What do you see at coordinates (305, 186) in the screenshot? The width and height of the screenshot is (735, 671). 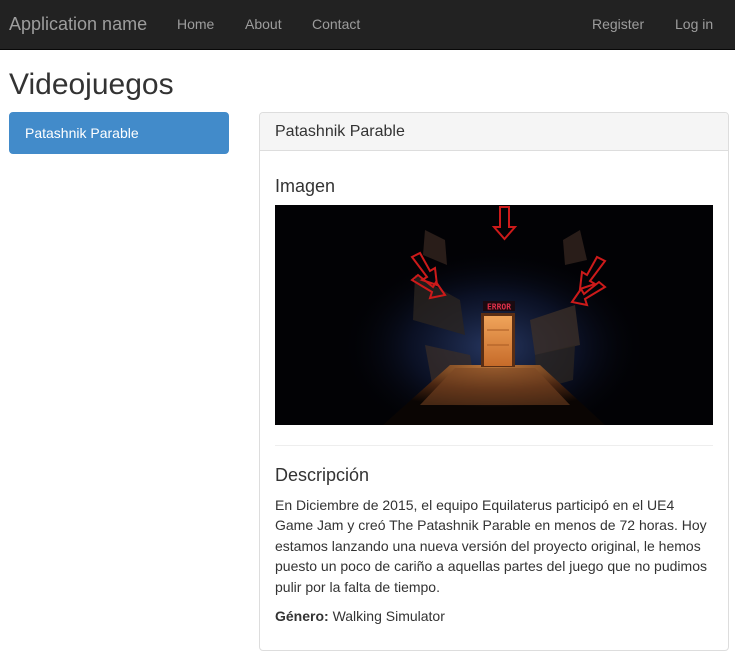 I see `image-section-heading: Imagen` at bounding box center [305, 186].